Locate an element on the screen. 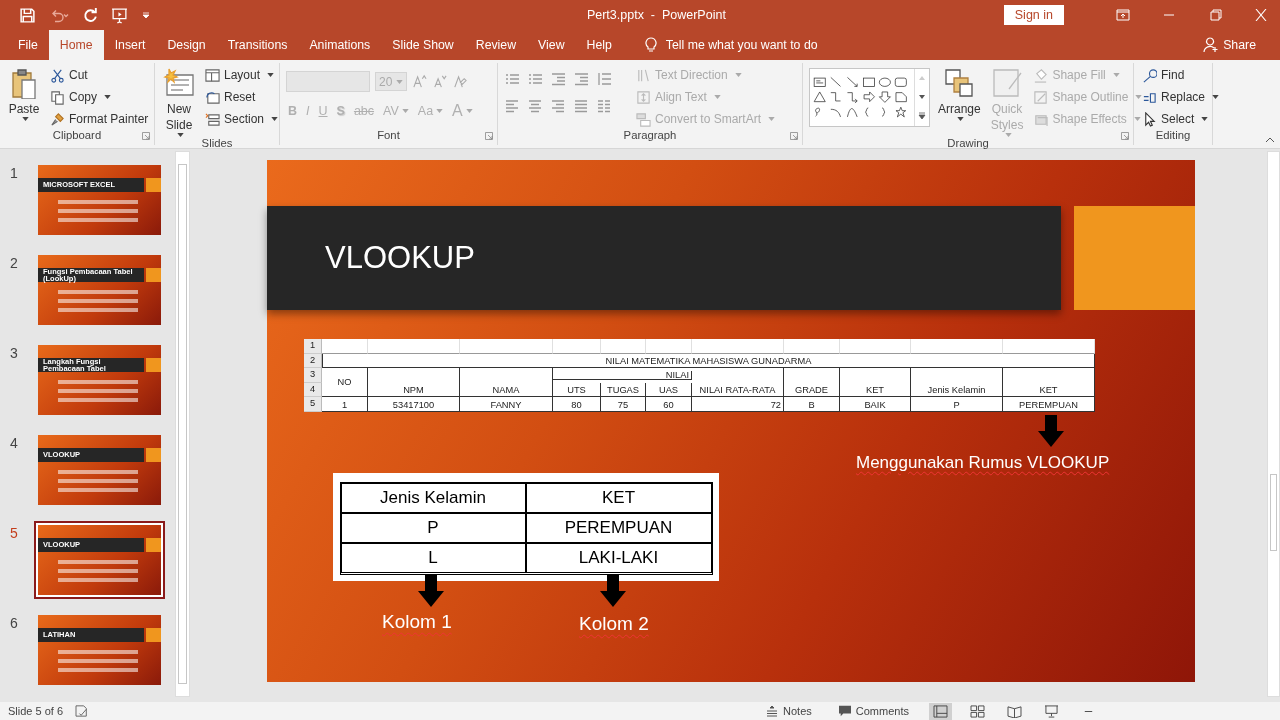 This screenshot has width=1280, height=720. ribbon-button: Format Painter is located at coordinates (99, 119).